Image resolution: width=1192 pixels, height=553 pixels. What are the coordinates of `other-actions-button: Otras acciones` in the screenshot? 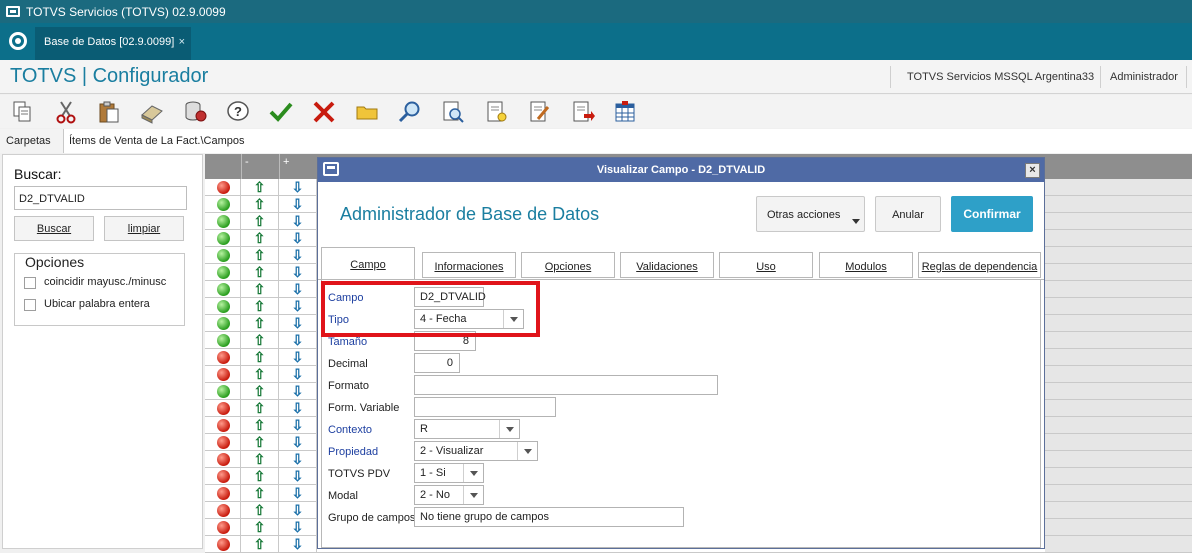 It's located at (810, 214).